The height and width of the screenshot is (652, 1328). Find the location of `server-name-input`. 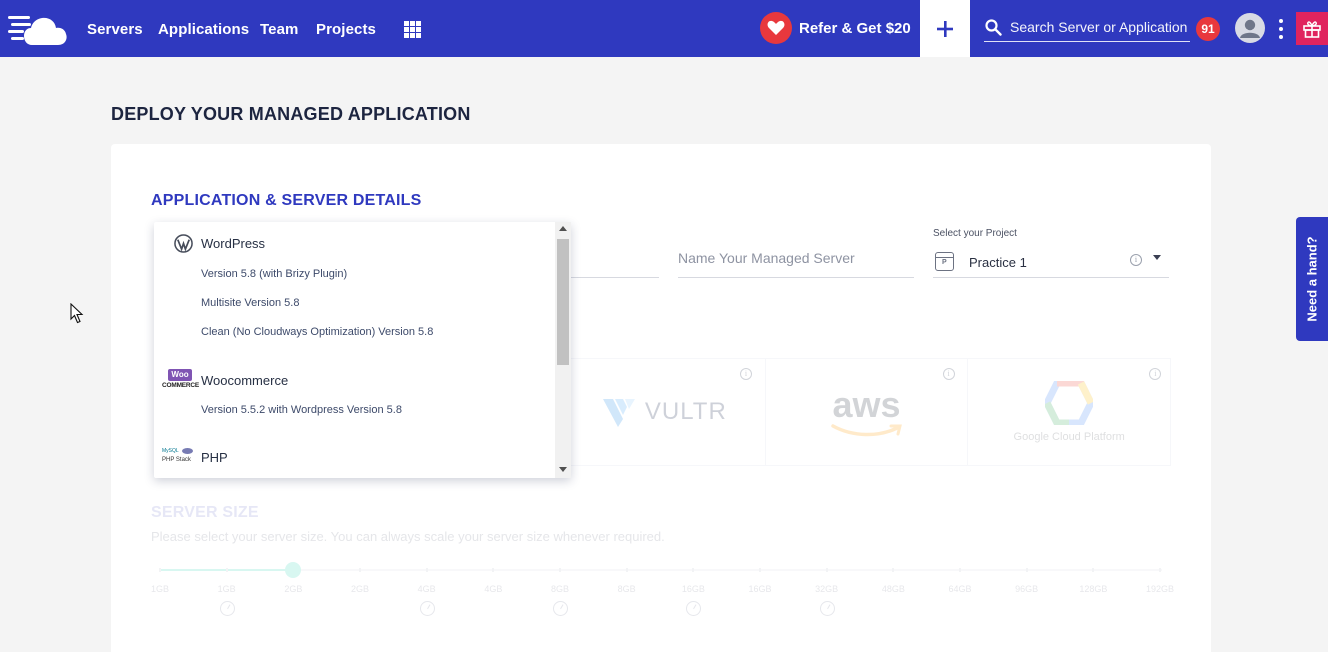

server-name-input is located at coordinates (796, 255).